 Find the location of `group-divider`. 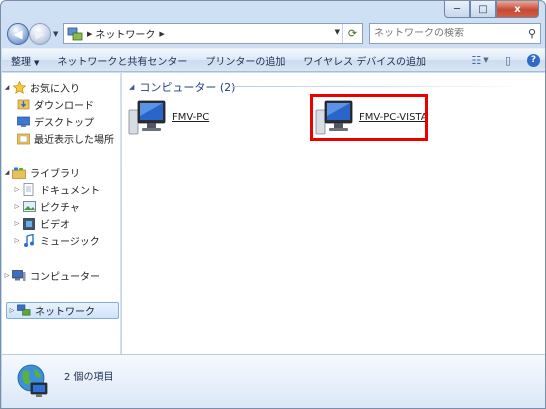

group-divider is located at coordinates (385, 86).